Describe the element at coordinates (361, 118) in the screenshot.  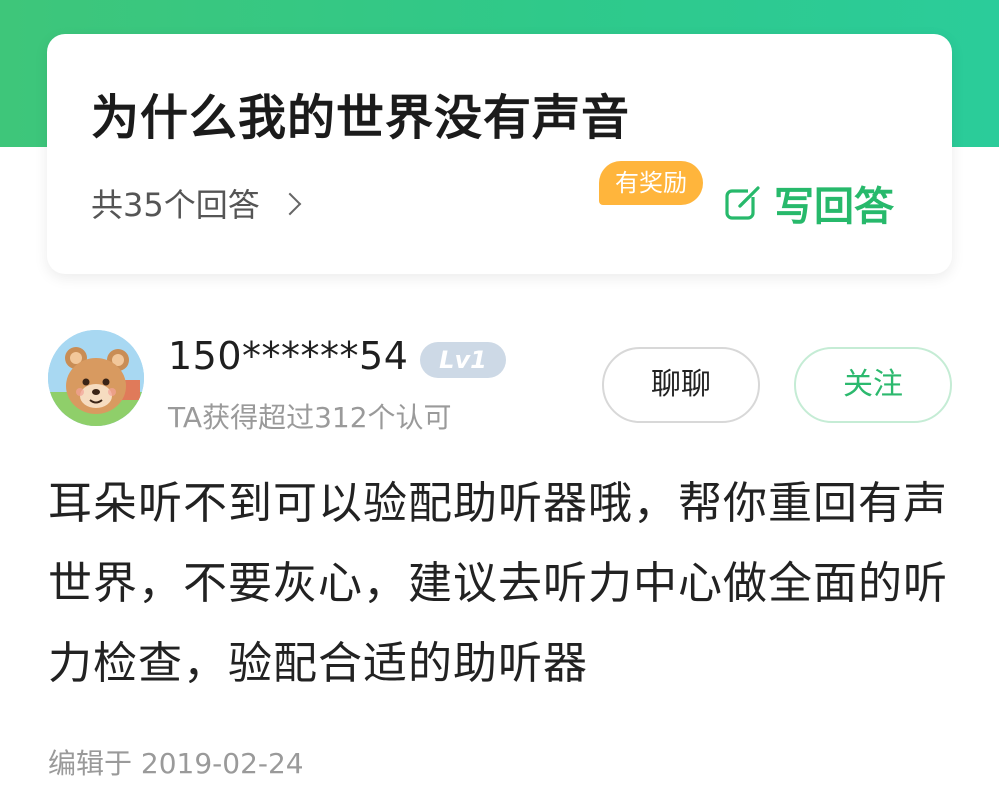
I see `question-title: 为什么我的世界没有声音` at that location.